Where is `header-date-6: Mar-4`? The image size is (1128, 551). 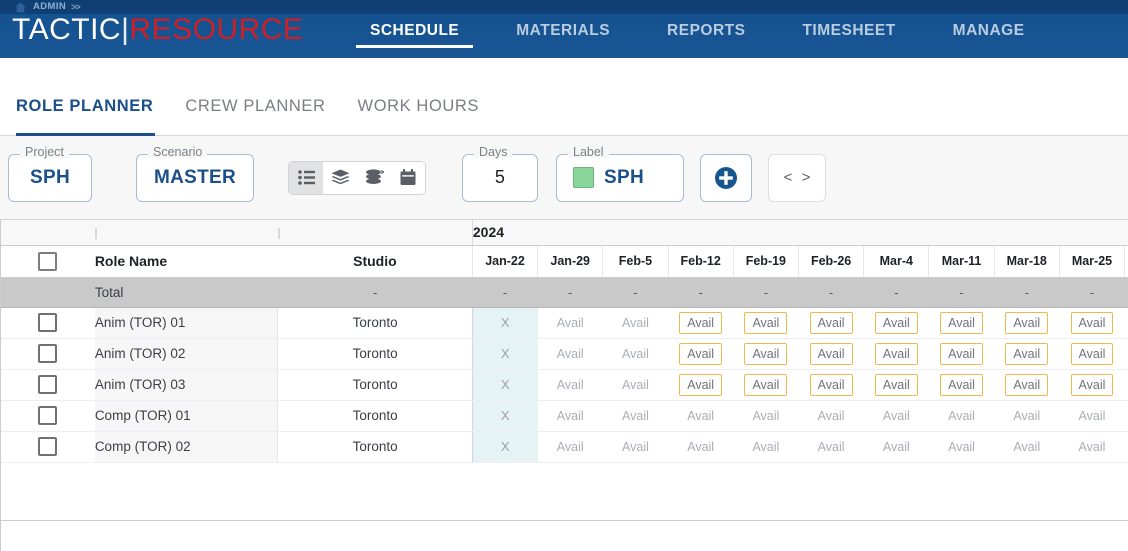
header-date-6: Mar-4 is located at coordinates (896, 261).